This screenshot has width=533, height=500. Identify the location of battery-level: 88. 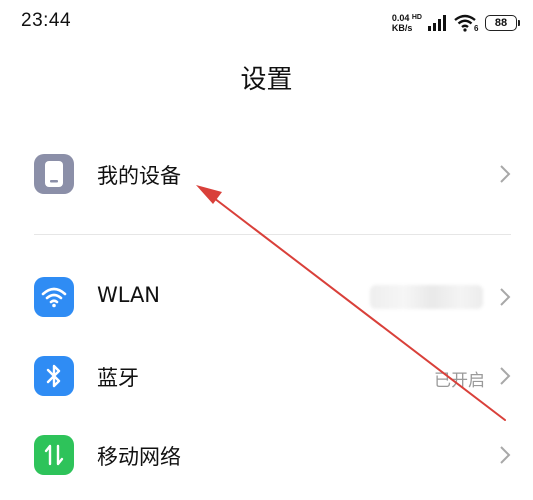
(501, 23).